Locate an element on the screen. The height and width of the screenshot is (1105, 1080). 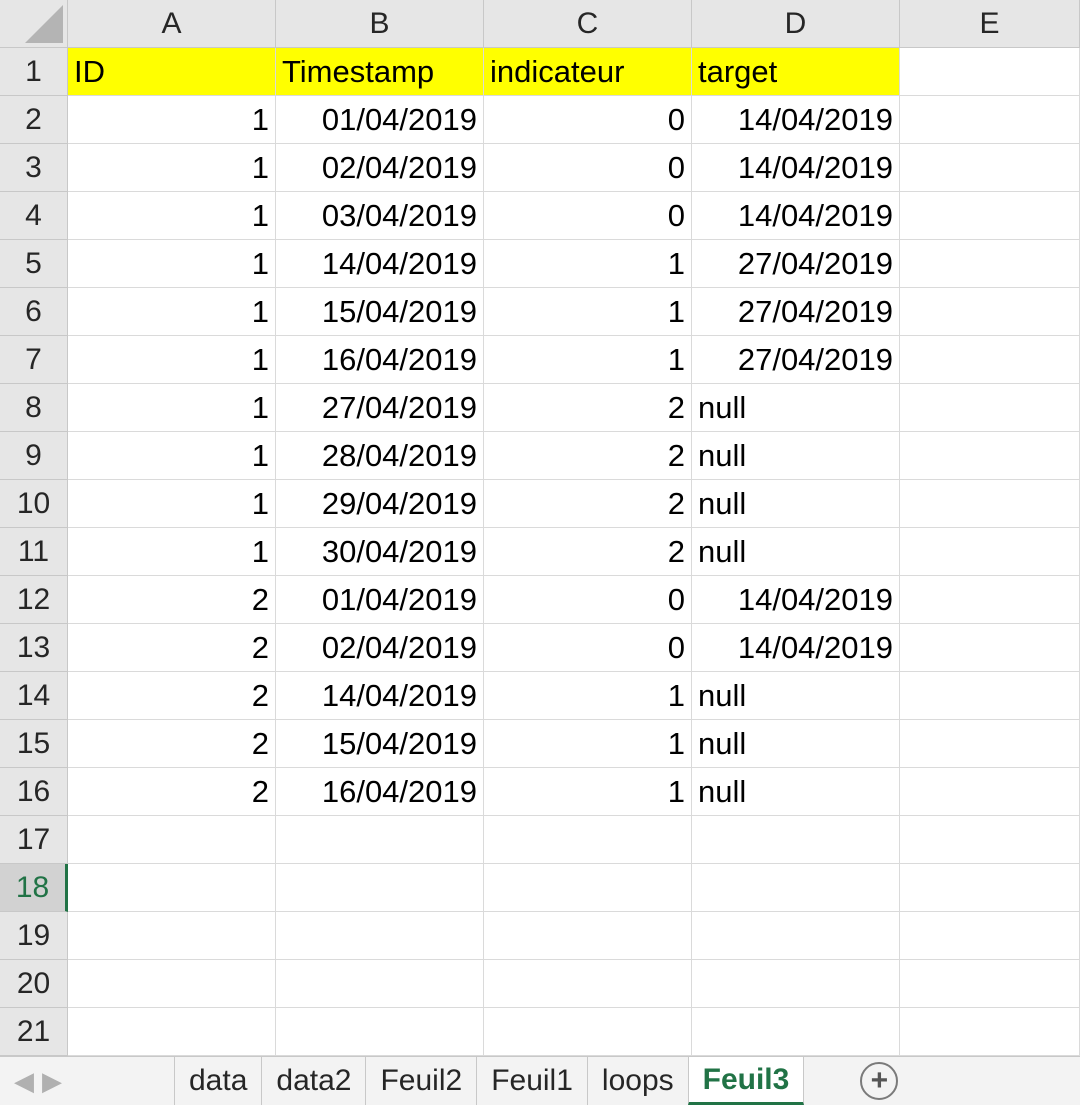
col-header-e: E is located at coordinates (990, 24).